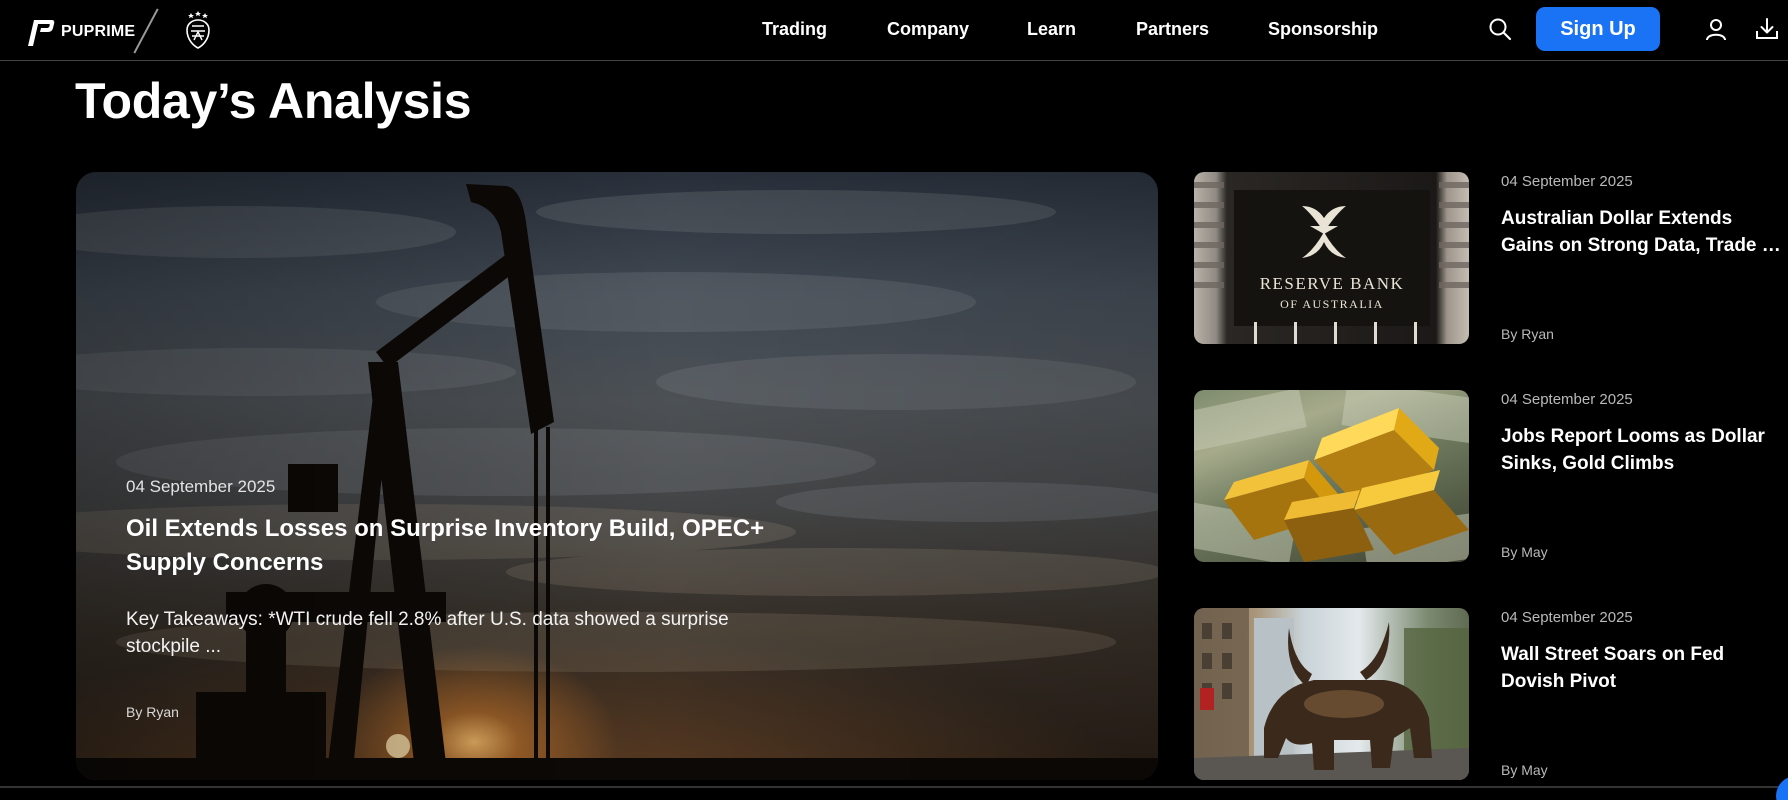 Image resolution: width=1788 pixels, height=800 pixels. Describe the element at coordinates (1641, 245) in the screenshot. I see `article-title-line-2: Gains on Strong Data, Trade Talks` at that location.